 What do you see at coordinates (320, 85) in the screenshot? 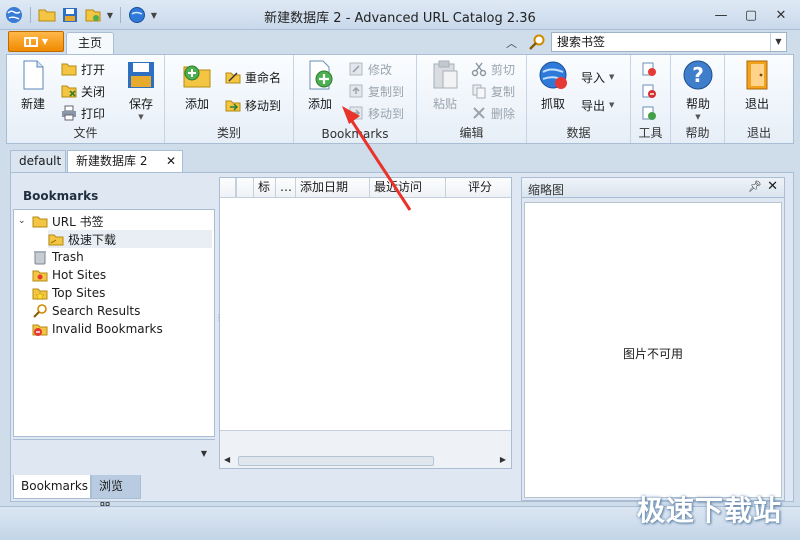
I see `add-bookmark-button: 添加` at bounding box center [320, 85].